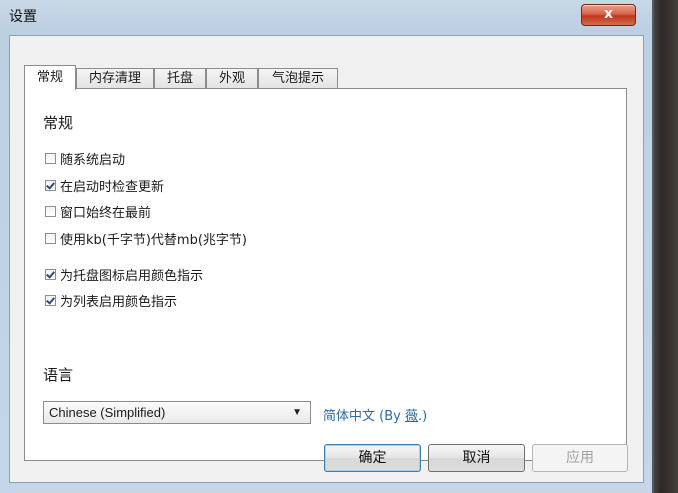 Image resolution: width=678 pixels, height=493 pixels. I want to click on apply-button: 应用, so click(580, 458).